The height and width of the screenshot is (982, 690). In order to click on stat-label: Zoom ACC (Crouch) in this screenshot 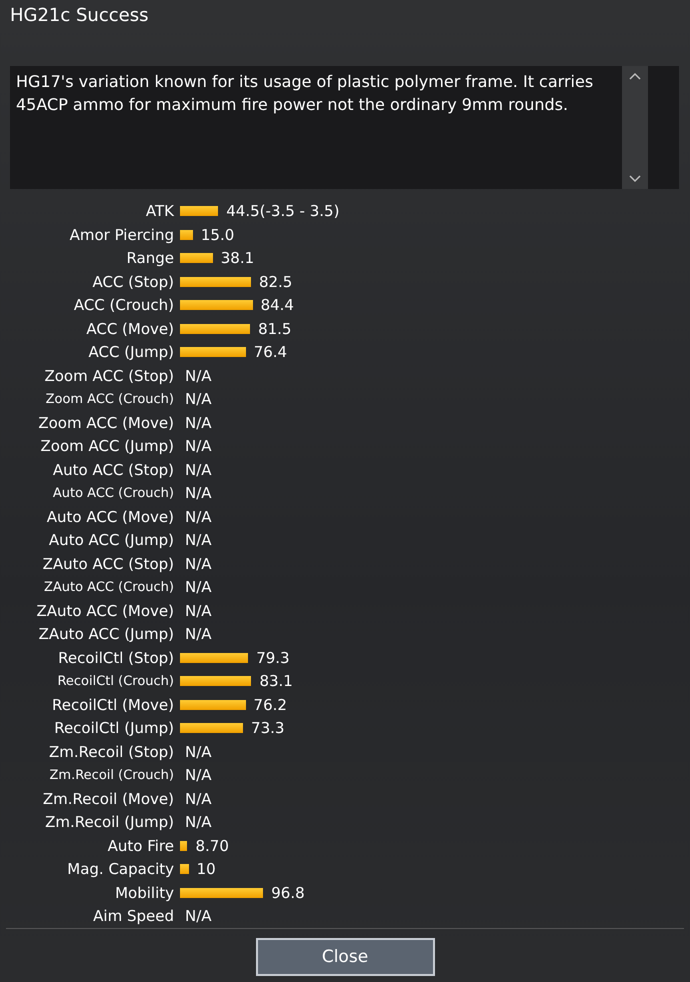, I will do `click(109, 399)`.